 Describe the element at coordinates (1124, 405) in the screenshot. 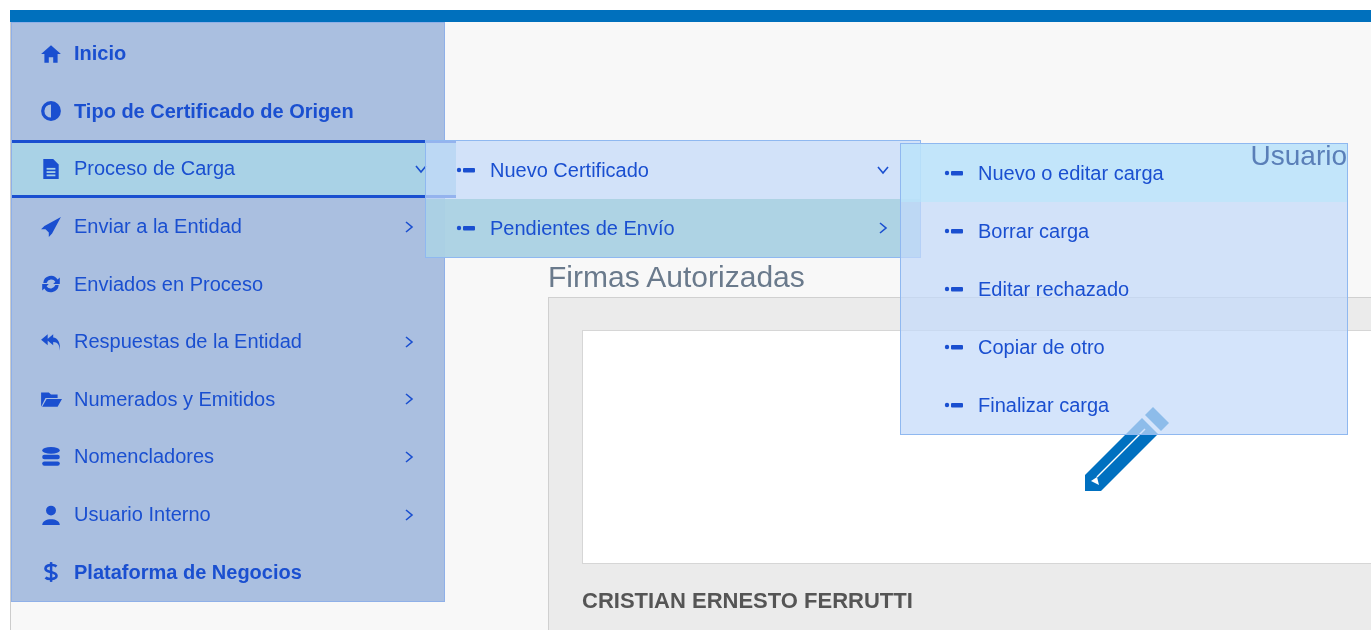

I see `flyout-item: Finalizar carga` at that location.